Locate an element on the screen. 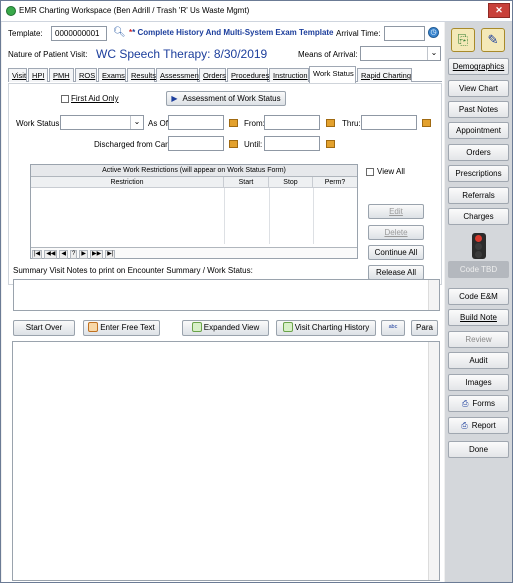 This screenshot has height=583, width=513. edit-restriction-button: Edit is located at coordinates (396, 211).